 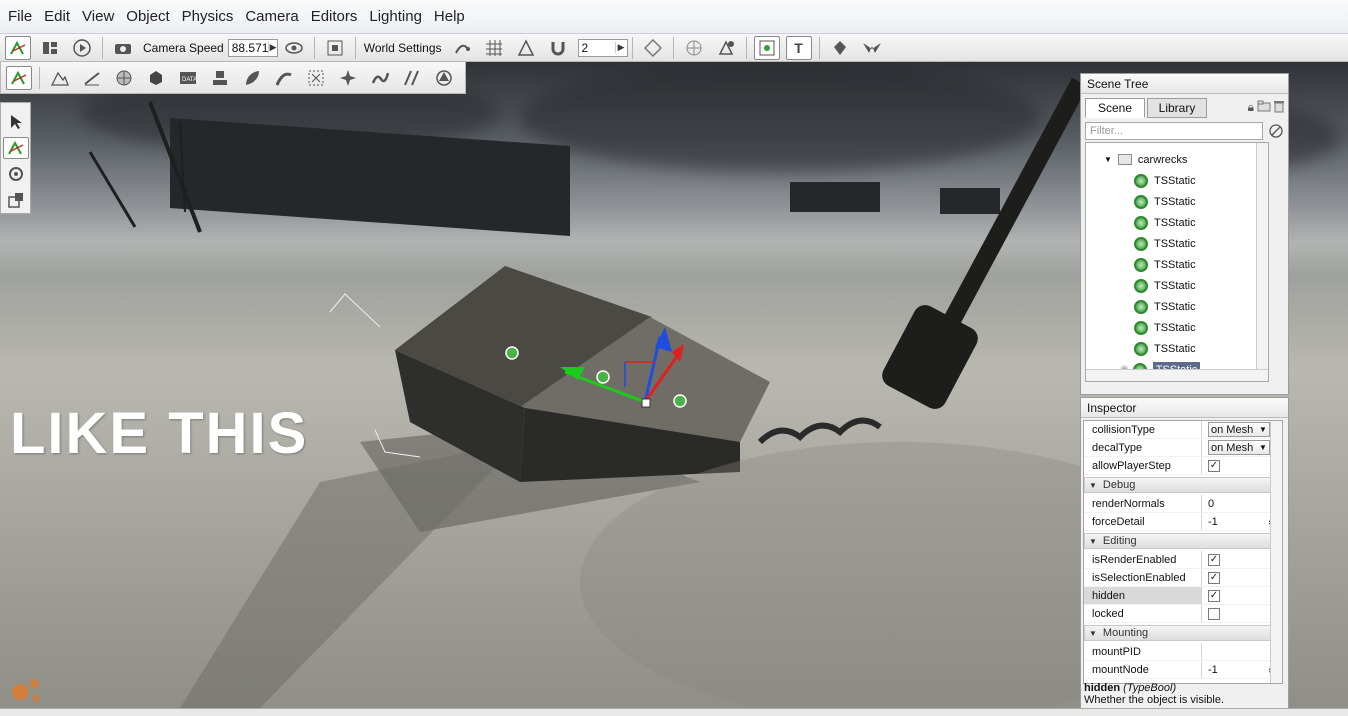 I want to click on force-detail-field: -1, so click(x=1213, y=522).